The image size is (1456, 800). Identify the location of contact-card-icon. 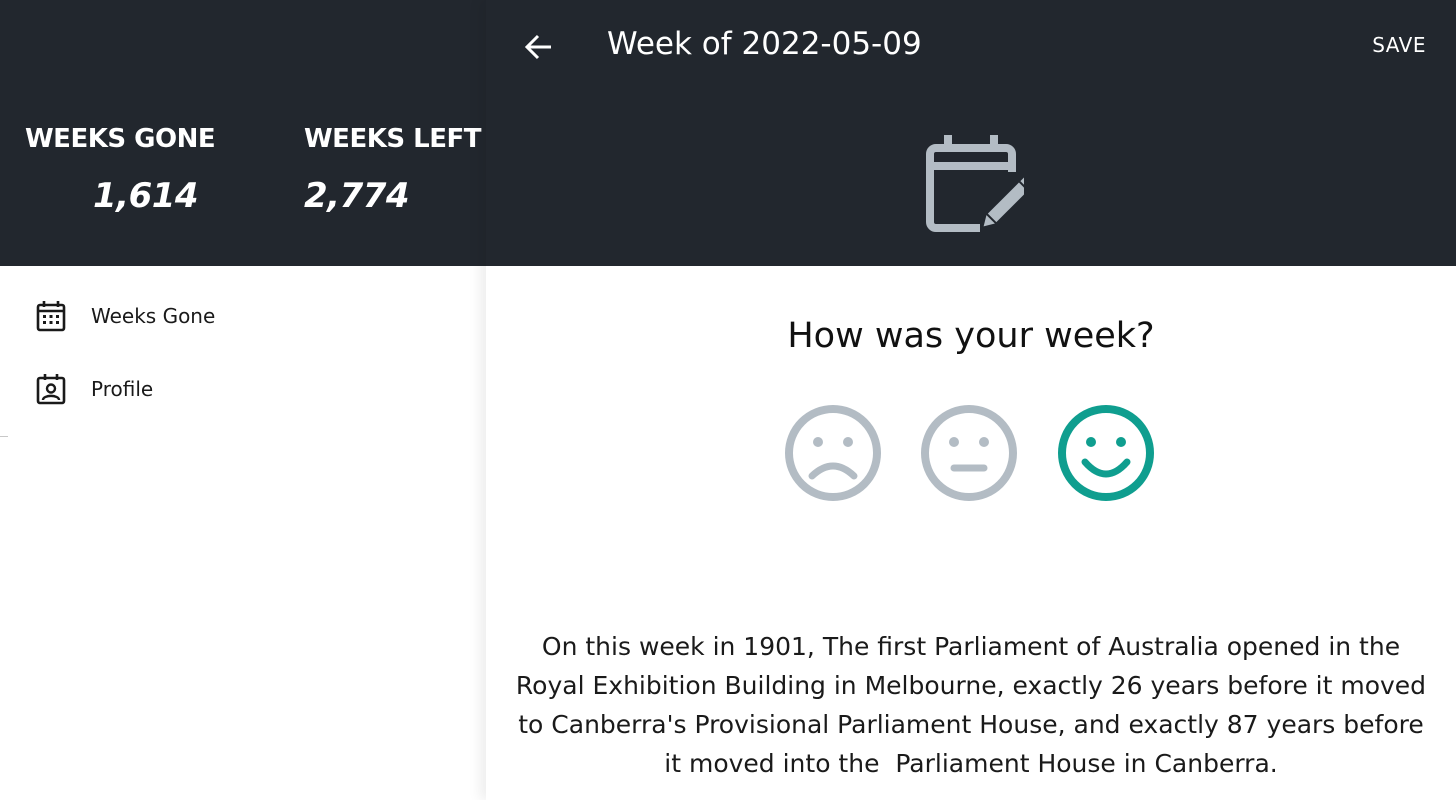
(51, 389).